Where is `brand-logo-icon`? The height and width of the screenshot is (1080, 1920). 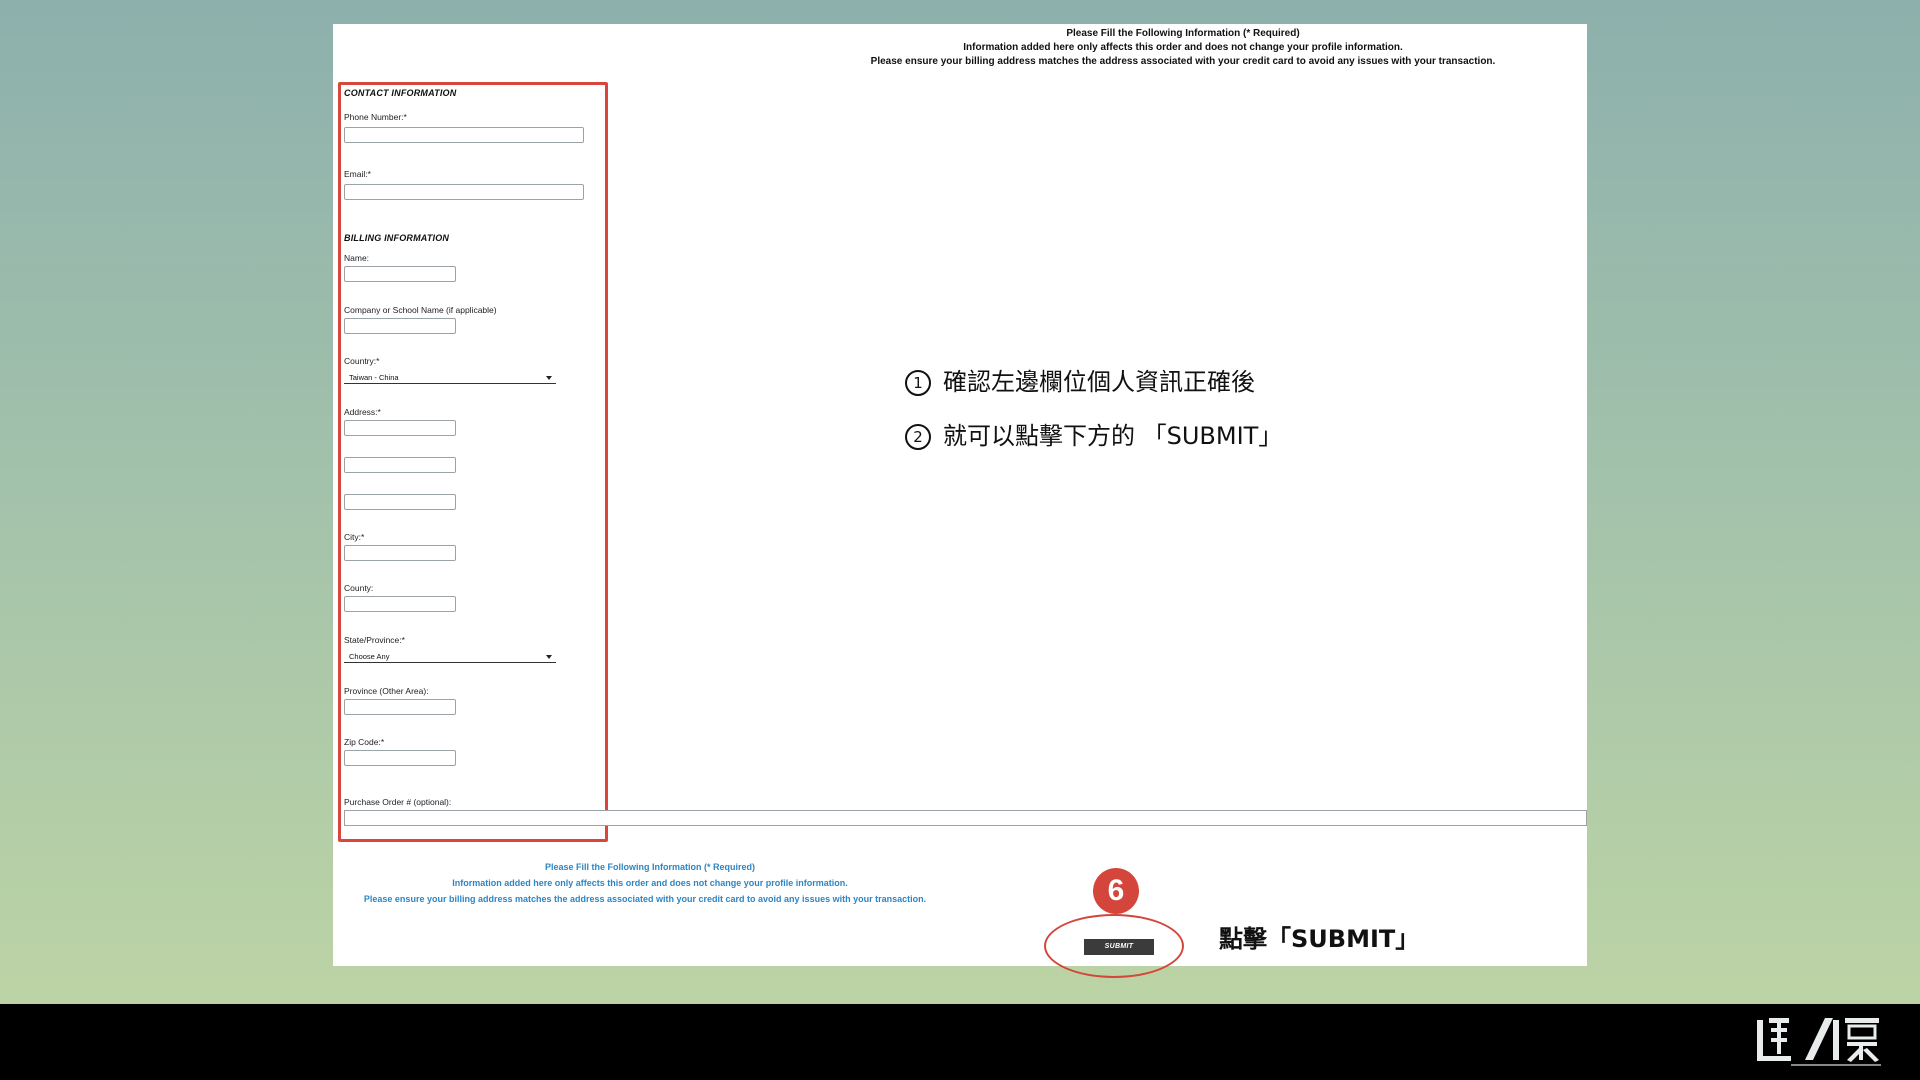 brand-logo-icon is located at coordinates (1819, 1042).